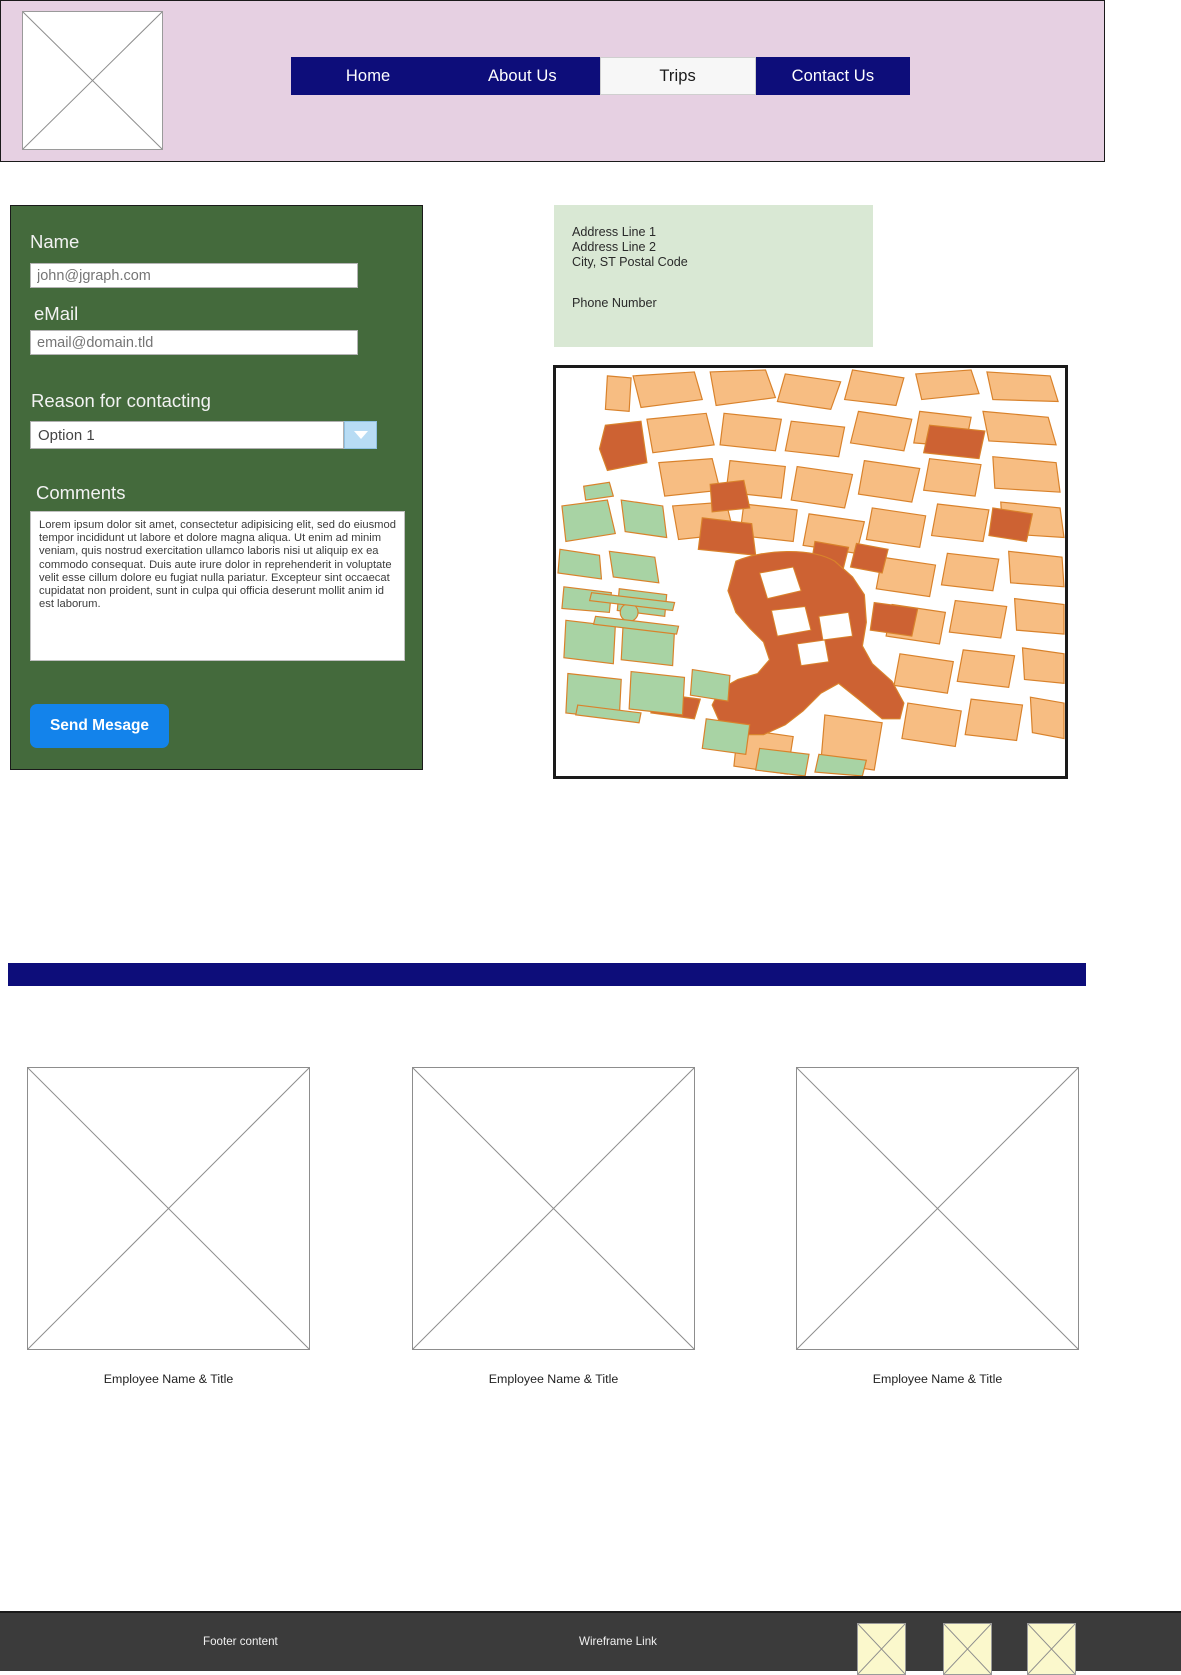  I want to click on site-footer: Footer content Wireframe Link, so click(590, 1643).